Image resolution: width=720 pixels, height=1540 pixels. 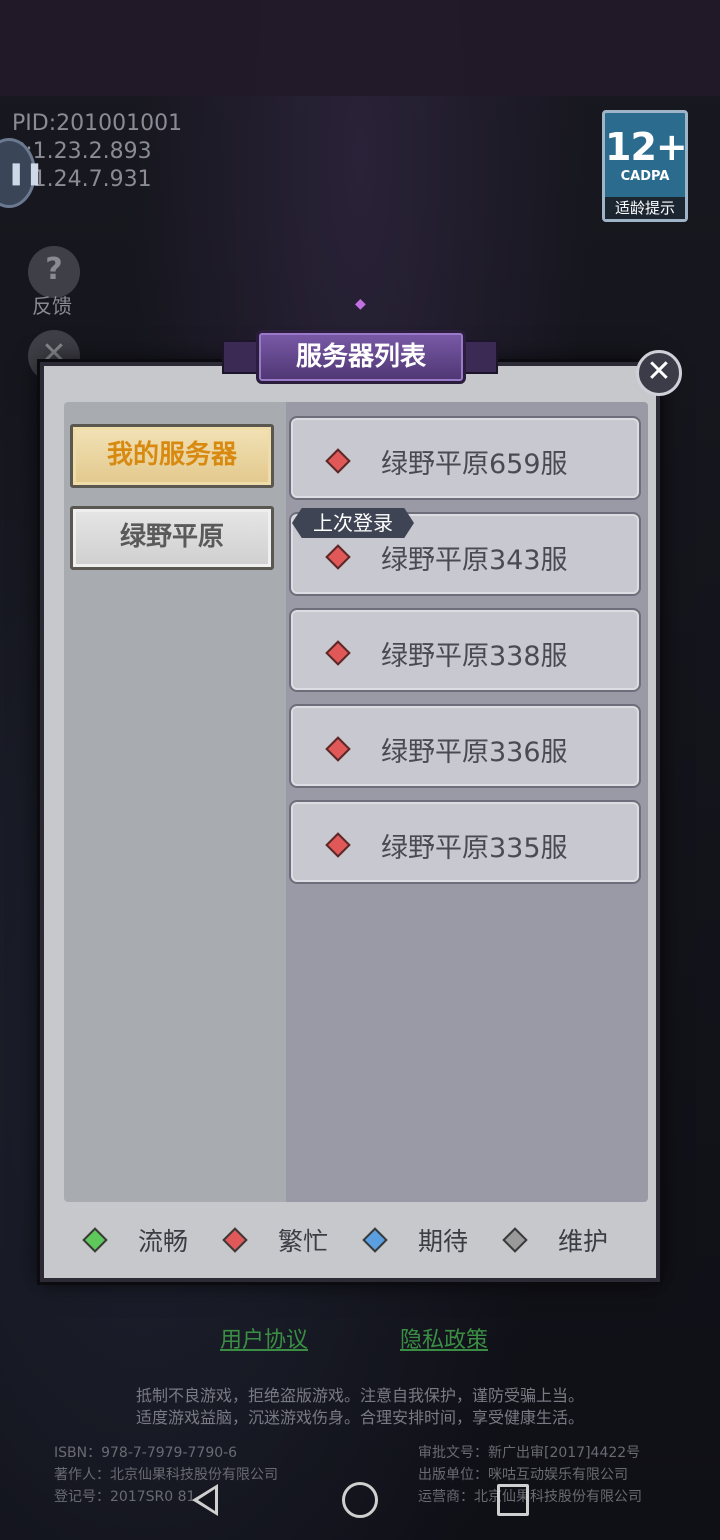 I want to click on user-agreement-link: 用户协议, so click(x=264, y=1338).